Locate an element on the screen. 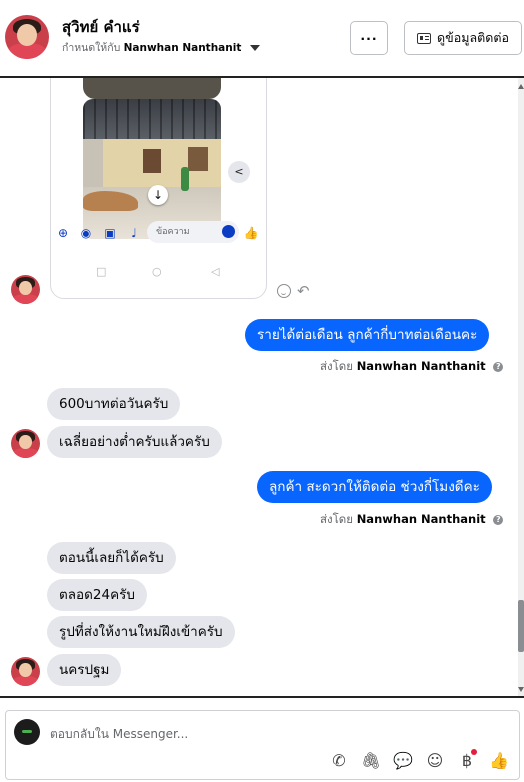 The width and height of the screenshot is (524, 782). emoji-icon is located at coordinates (228, 231).